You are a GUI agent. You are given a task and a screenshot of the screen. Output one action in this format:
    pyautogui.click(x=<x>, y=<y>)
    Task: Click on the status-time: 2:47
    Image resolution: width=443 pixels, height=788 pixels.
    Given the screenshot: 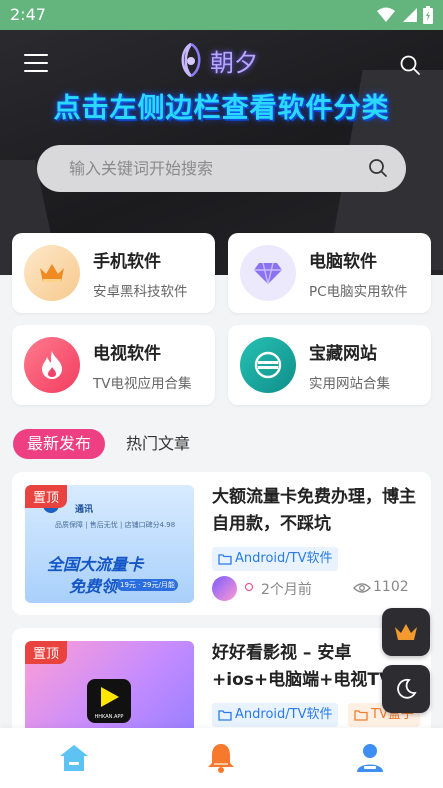 What is the action you would take?
    pyautogui.click(x=28, y=14)
    